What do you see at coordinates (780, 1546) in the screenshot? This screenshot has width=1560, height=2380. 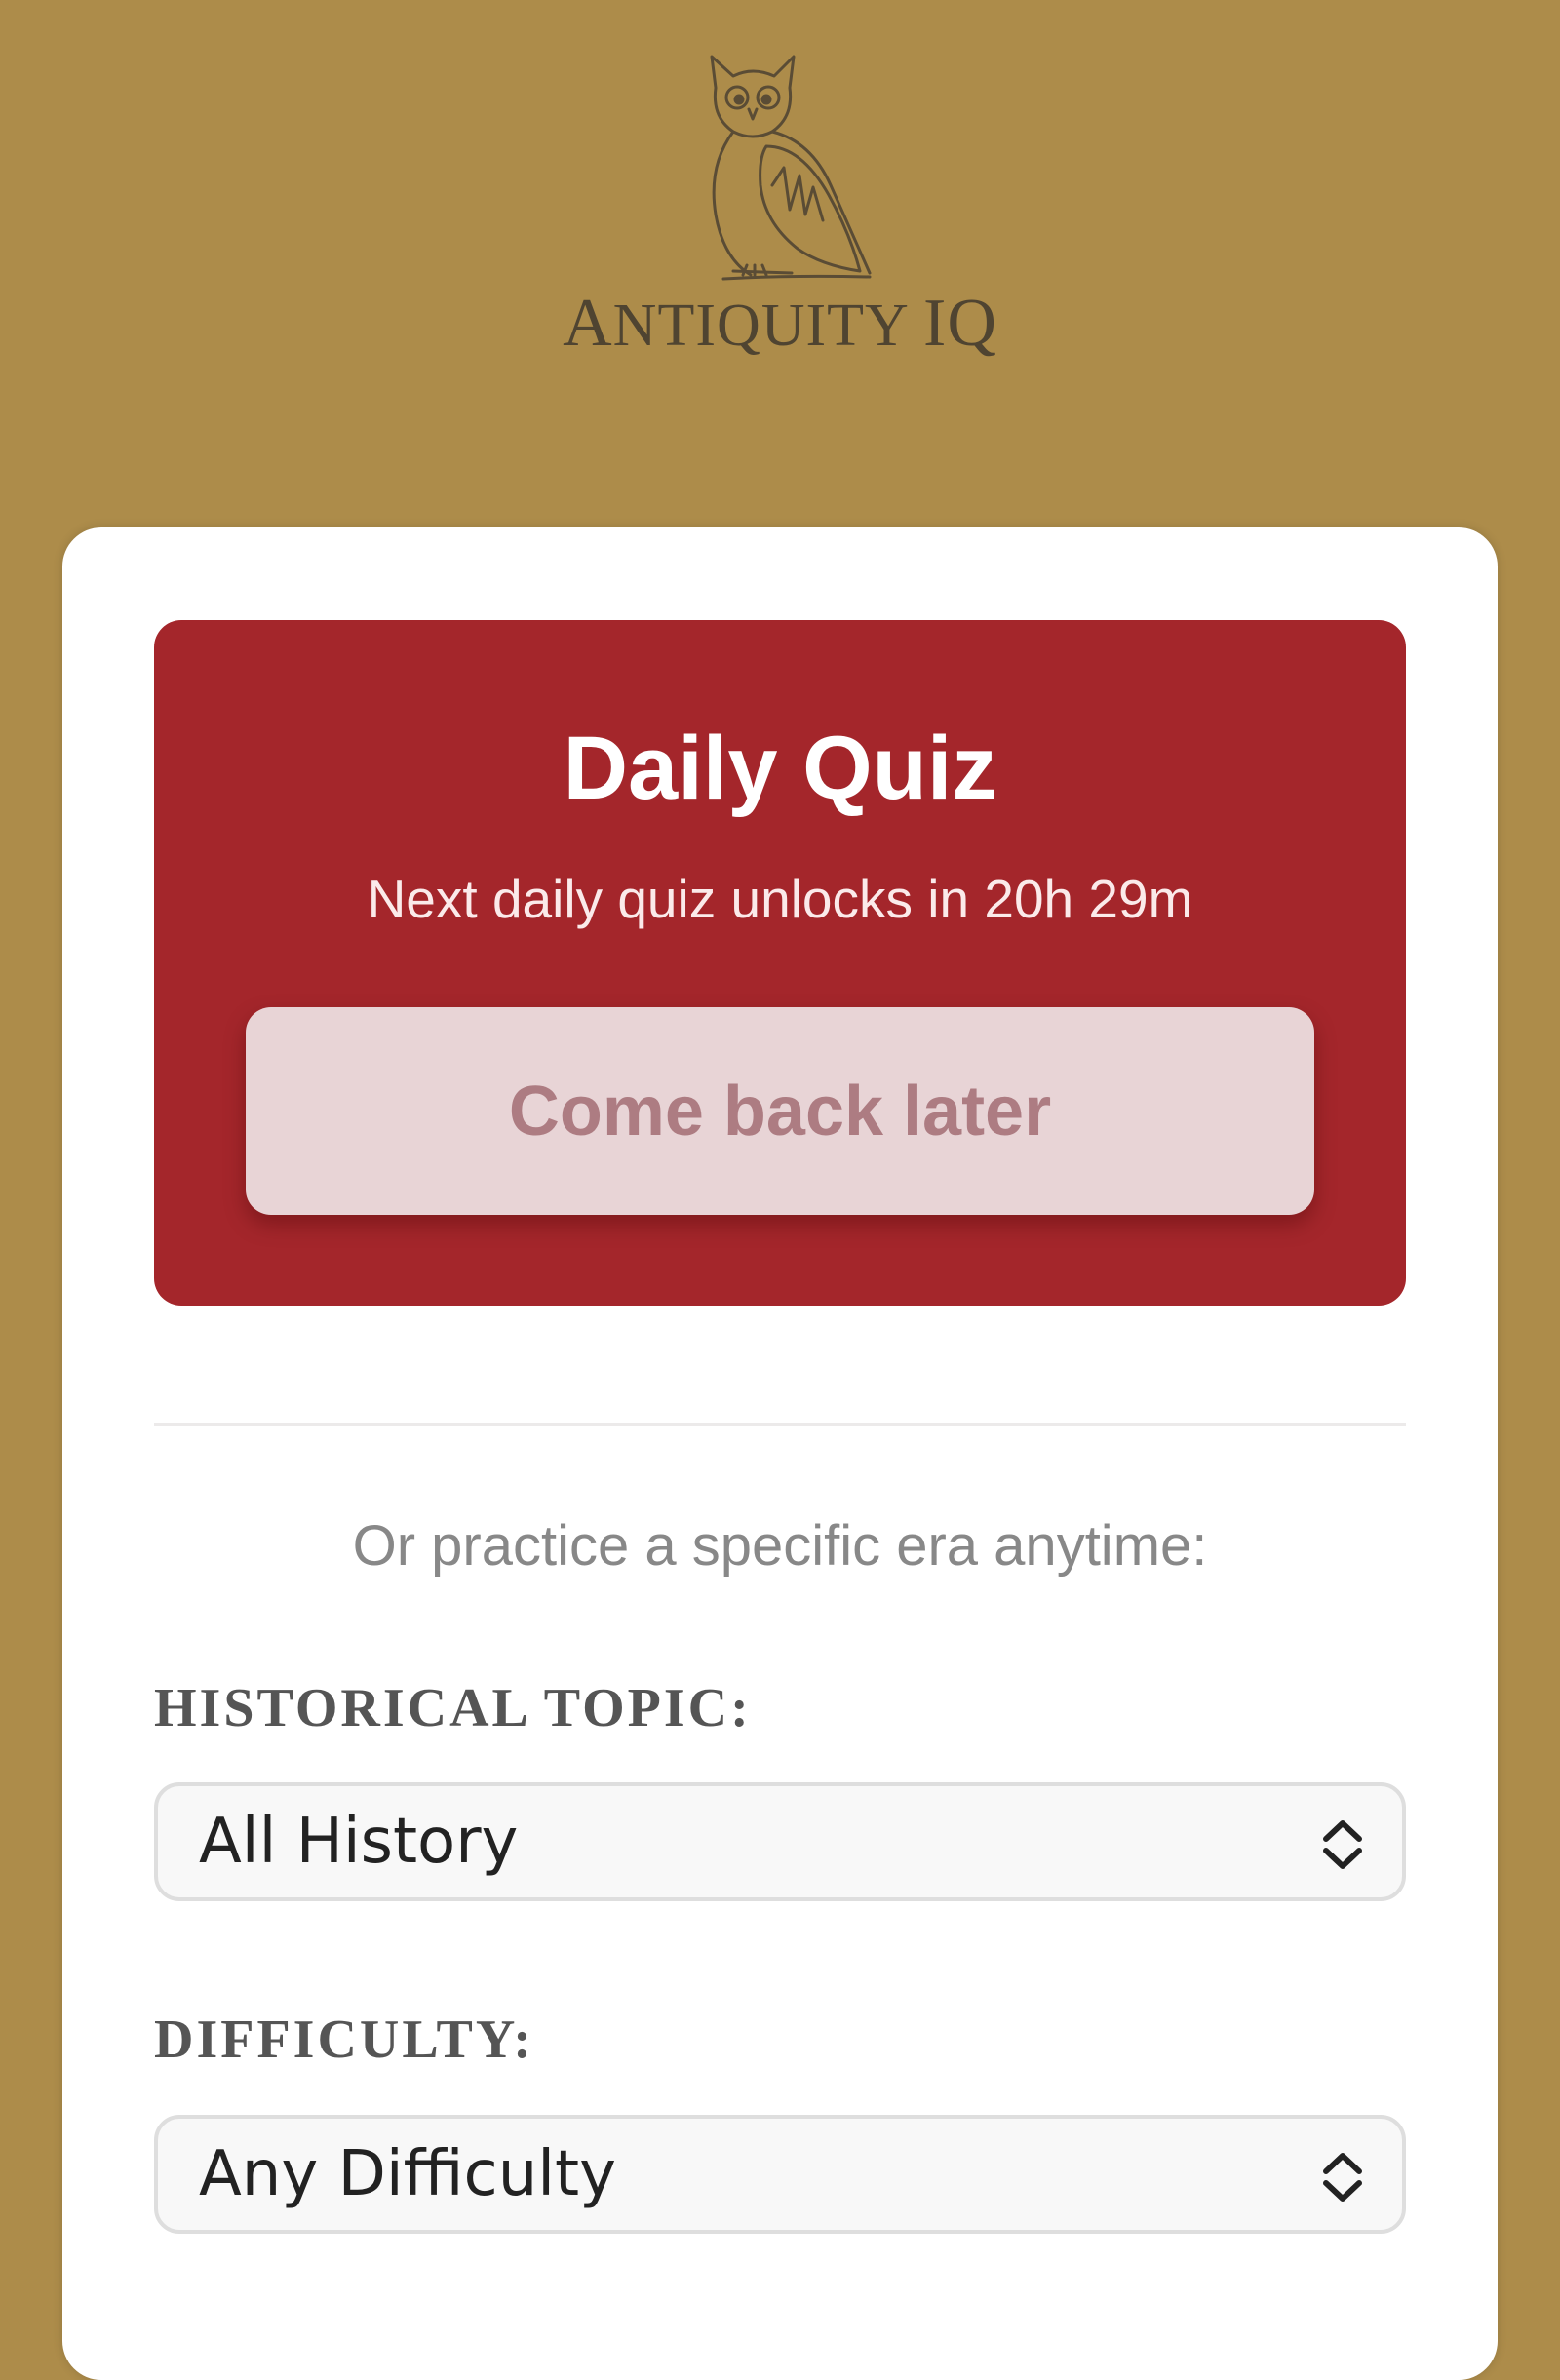 I see `practice-prompt: Or practice a specific era anytime:` at bounding box center [780, 1546].